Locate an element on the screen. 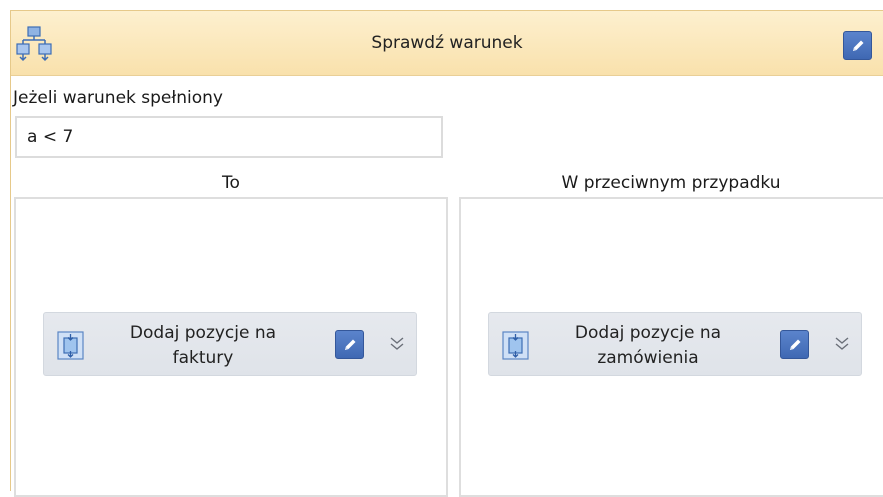 This screenshot has width=883, height=497. edit-condition-button is located at coordinates (857, 45).